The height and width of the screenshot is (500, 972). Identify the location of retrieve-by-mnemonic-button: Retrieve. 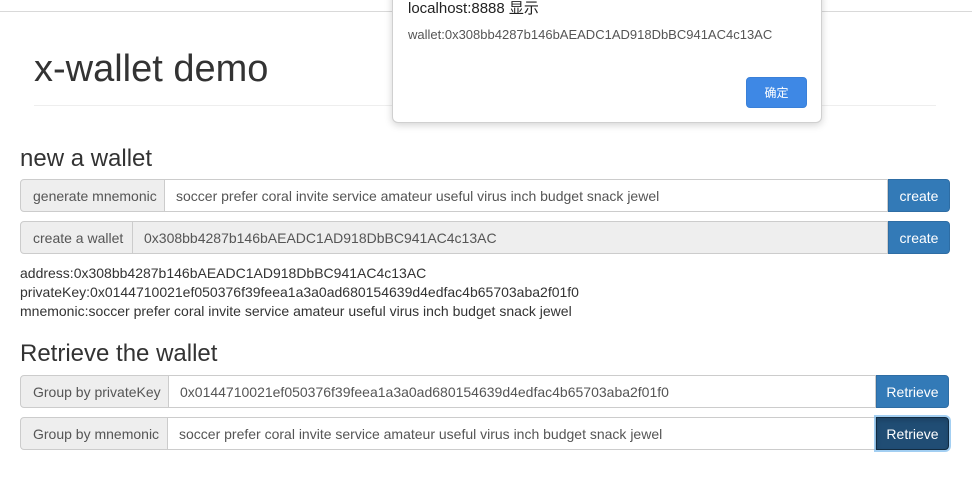
(912, 433).